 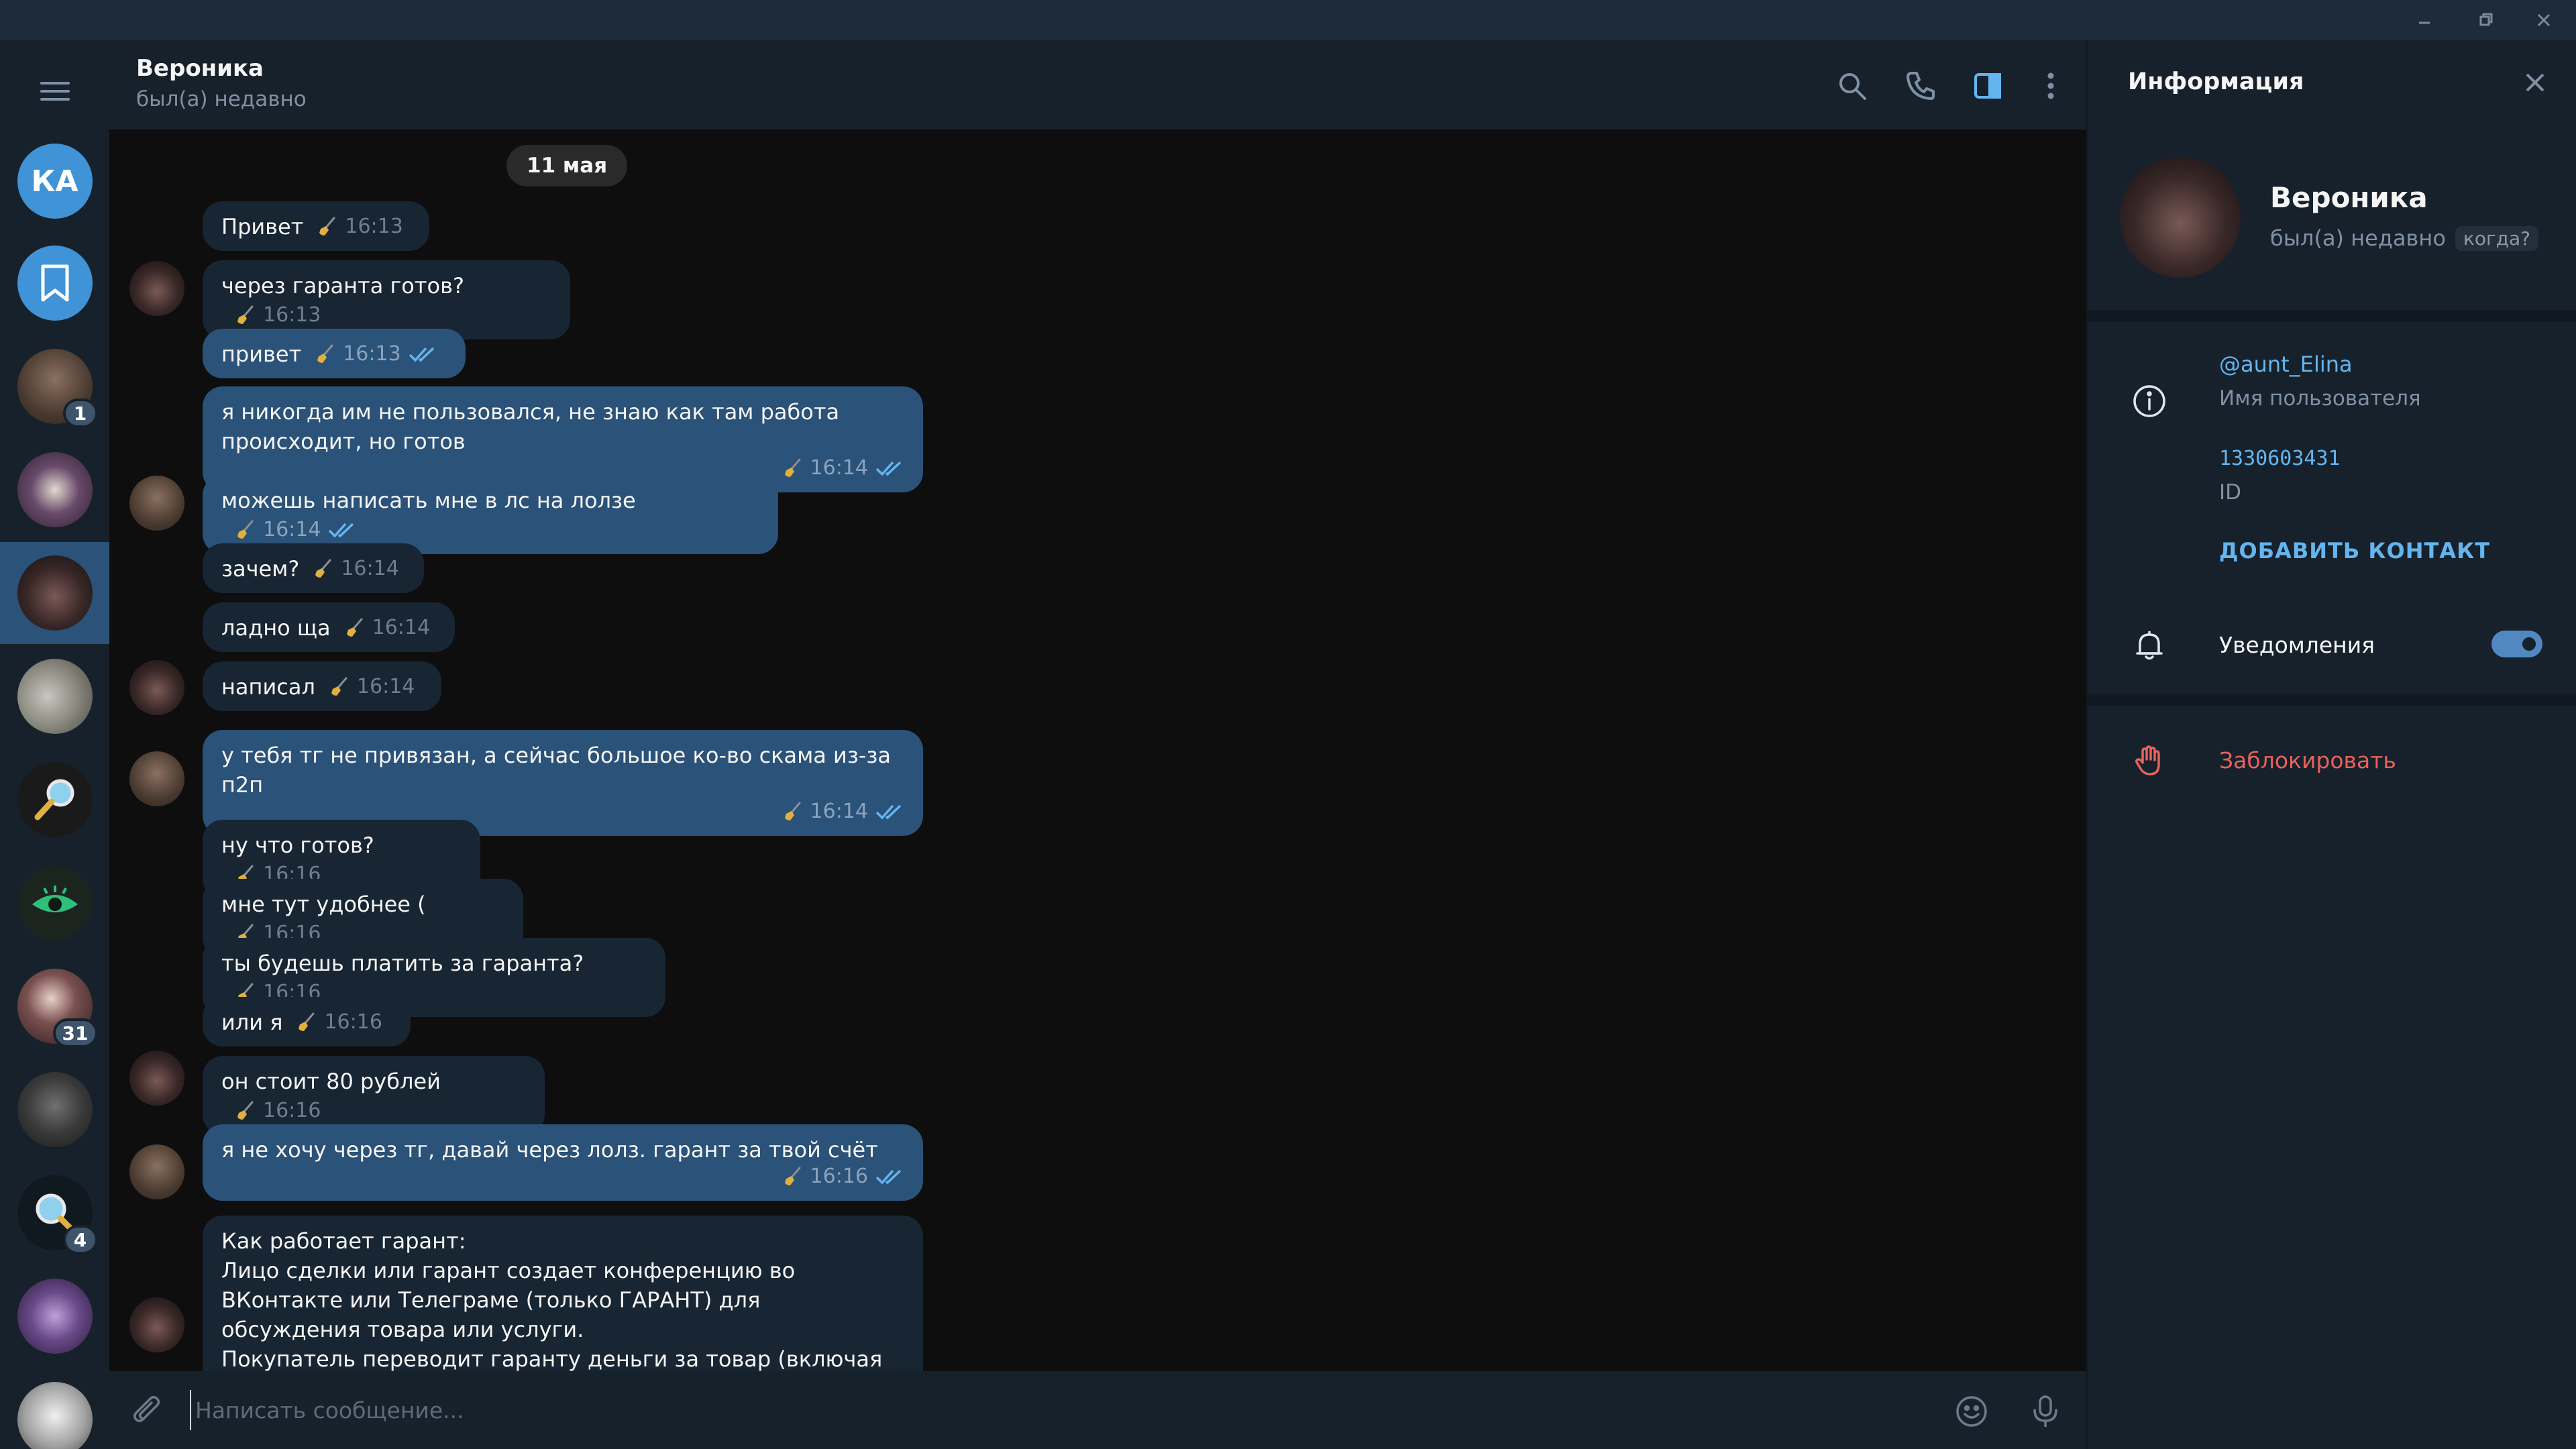 What do you see at coordinates (261, 354) in the screenshot?
I see `message-text: привет` at bounding box center [261, 354].